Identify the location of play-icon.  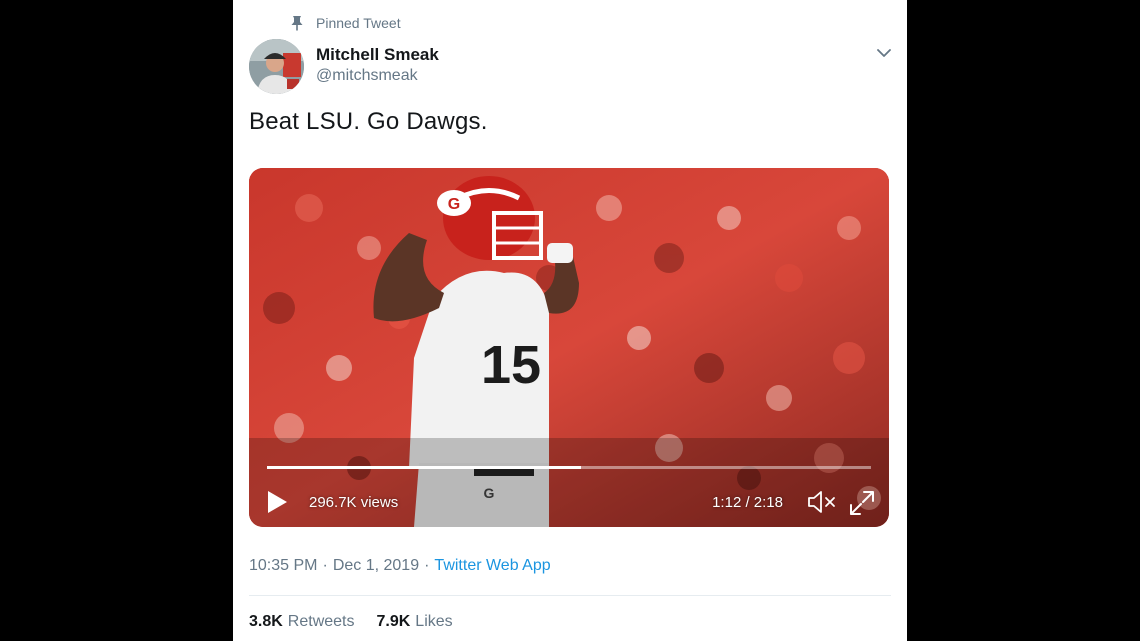
(277, 502).